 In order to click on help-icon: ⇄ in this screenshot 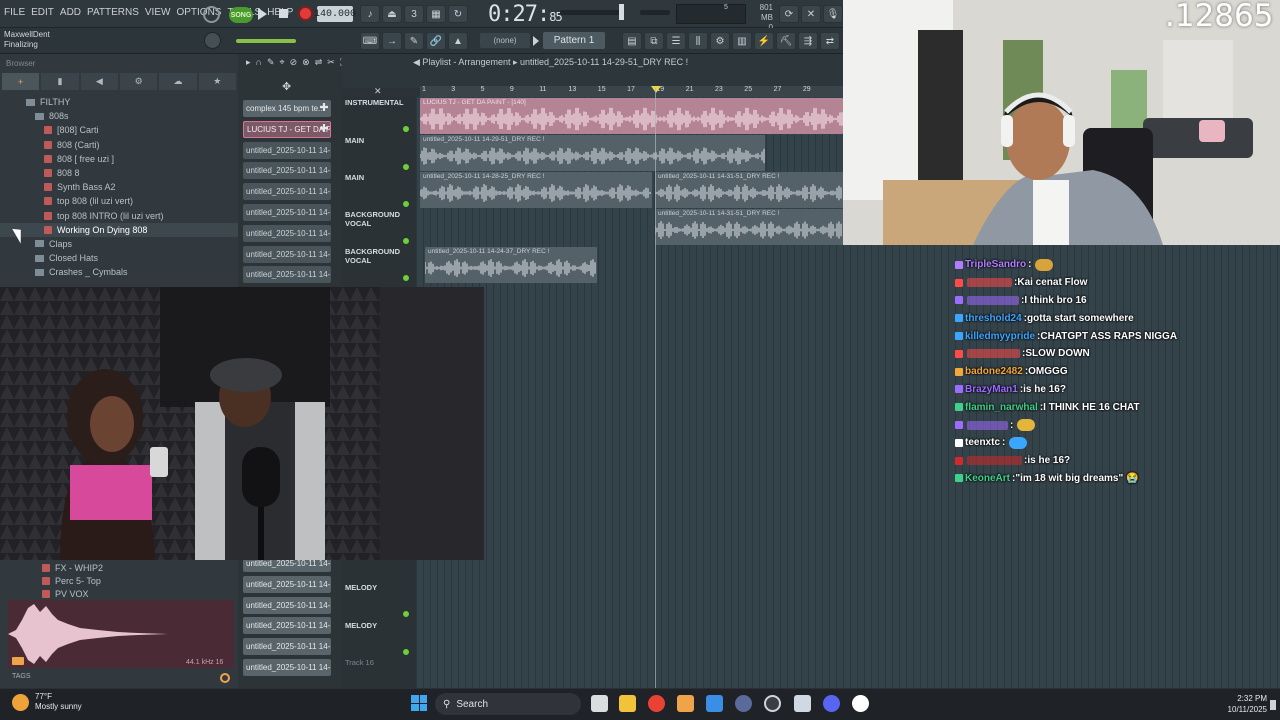, I will do `click(830, 41)`.